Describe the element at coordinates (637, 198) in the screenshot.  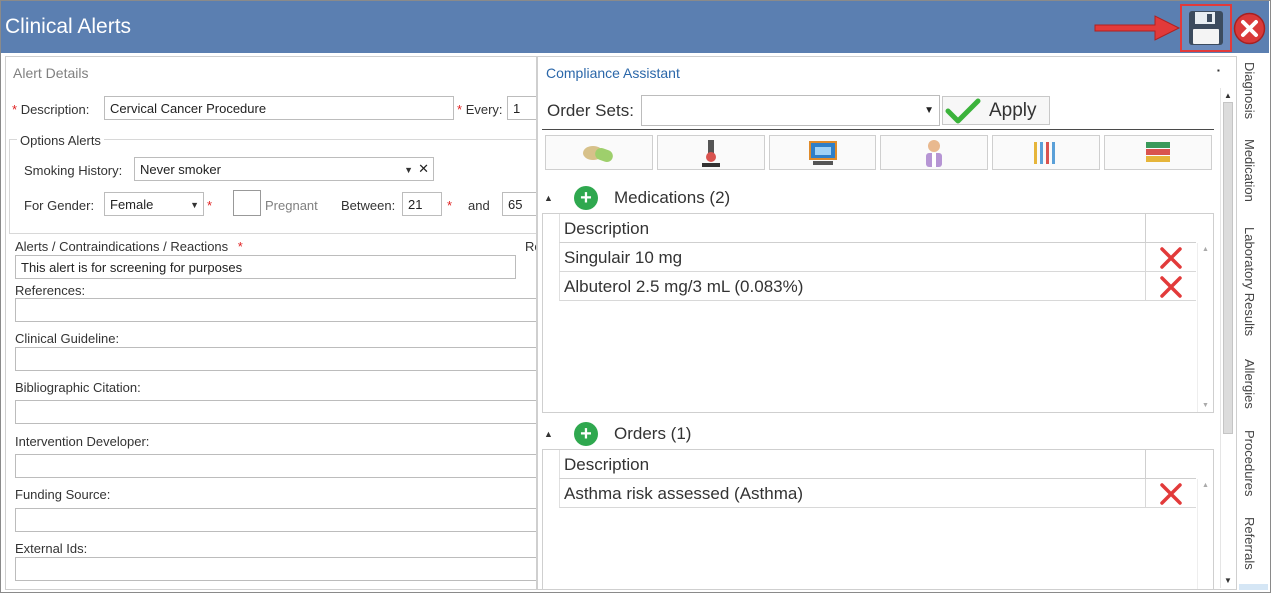
I see `medications-section-header: ▲ + Medications (2)` at that location.